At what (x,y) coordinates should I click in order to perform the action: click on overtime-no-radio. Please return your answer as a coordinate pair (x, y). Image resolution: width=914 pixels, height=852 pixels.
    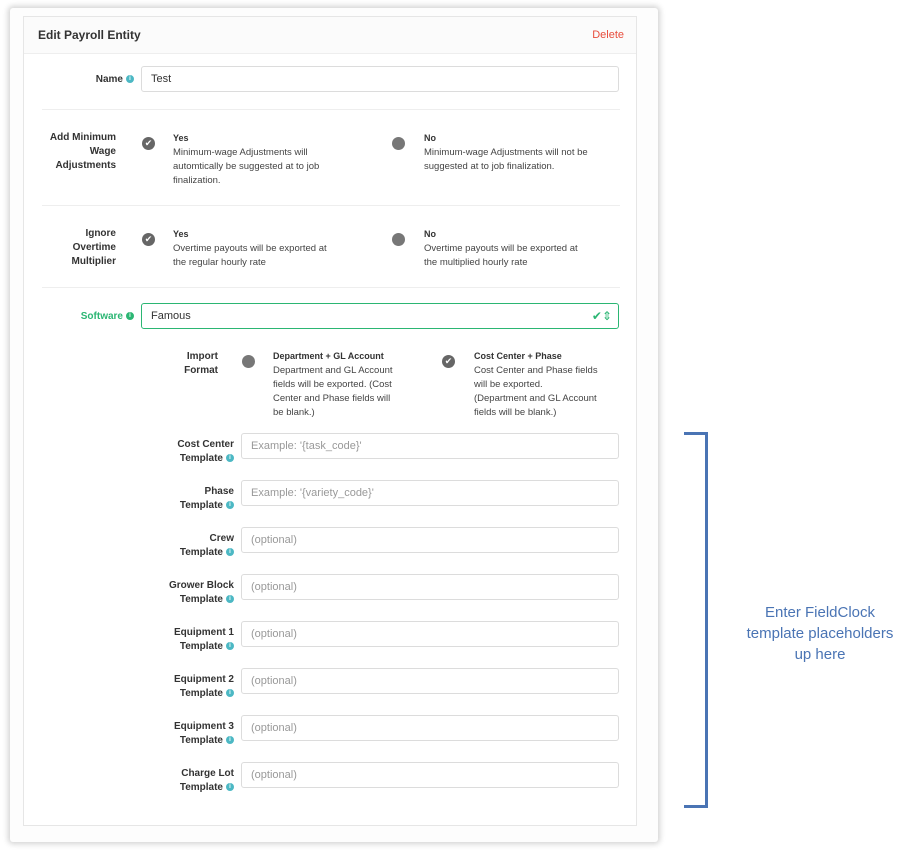
    Looking at the image, I should click on (398, 239).